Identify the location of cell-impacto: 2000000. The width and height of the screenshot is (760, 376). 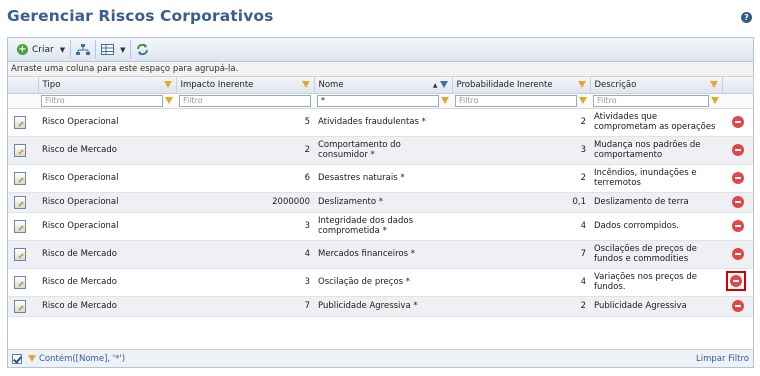
(245, 202).